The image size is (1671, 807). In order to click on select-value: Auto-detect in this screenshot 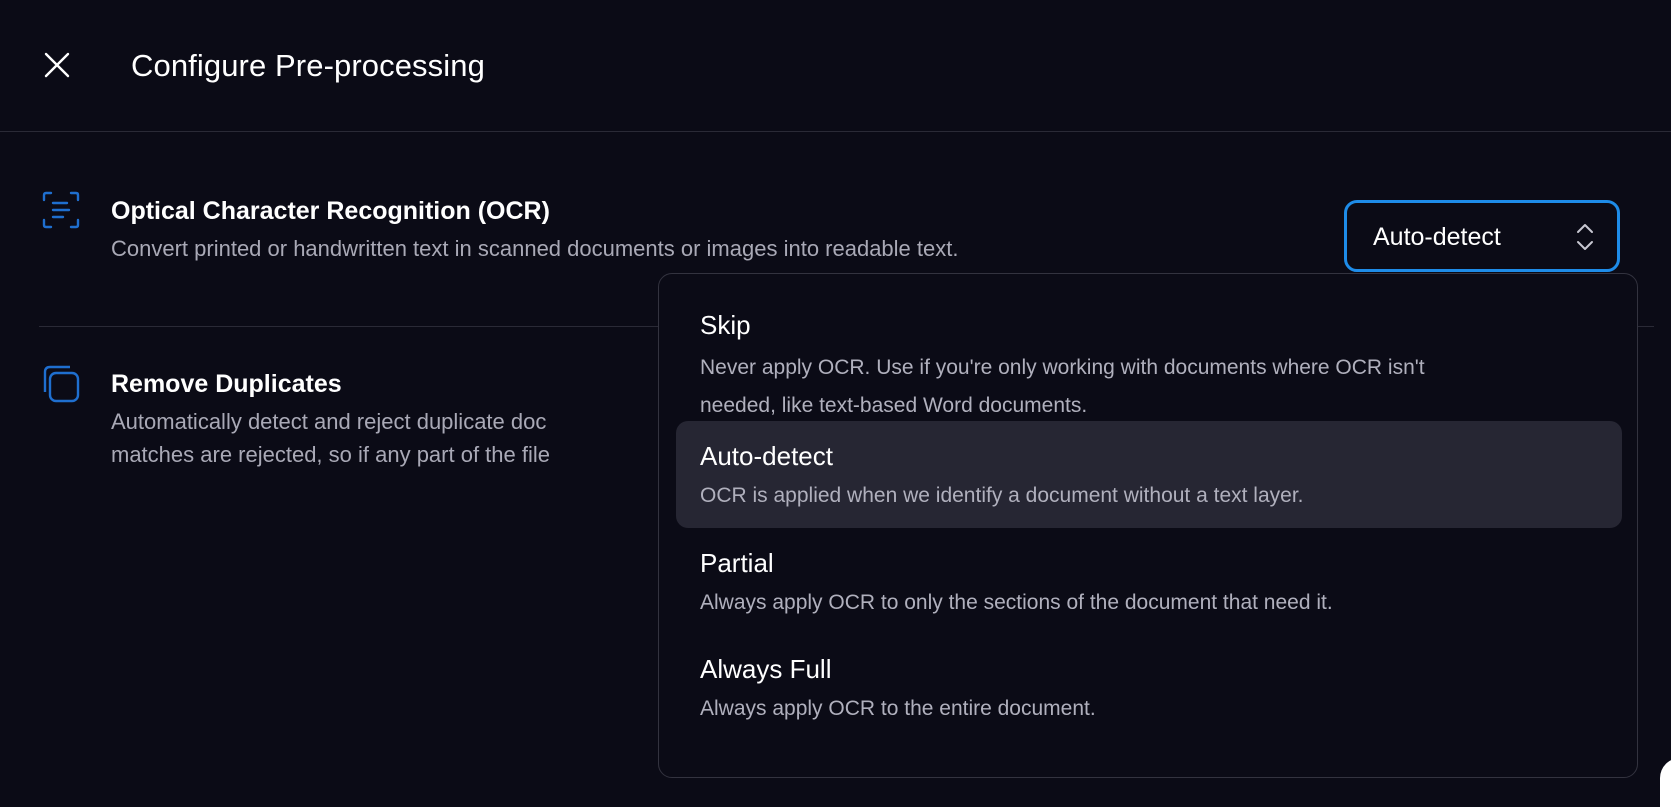, I will do `click(1437, 237)`.